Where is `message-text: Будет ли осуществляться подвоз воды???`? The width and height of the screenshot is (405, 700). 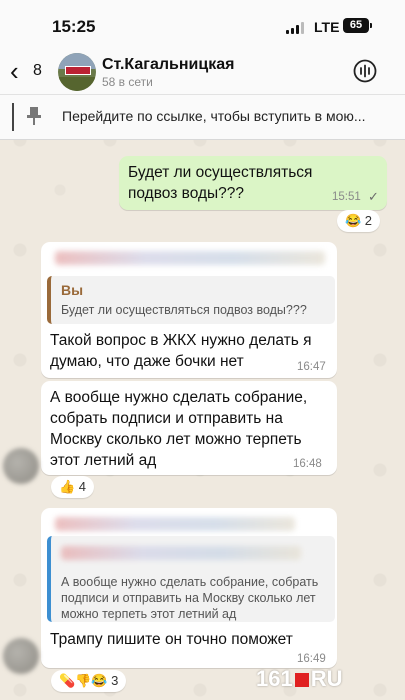
message-text: Будет ли осуществляться подвоз воды??? is located at coordinates (220, 183).